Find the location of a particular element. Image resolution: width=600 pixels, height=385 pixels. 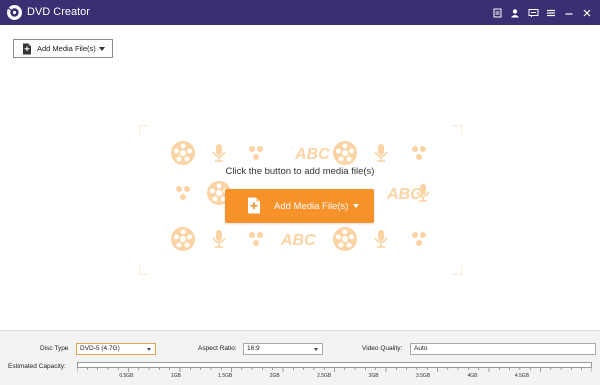

aspect-ratio-label: Aspect Ratio: is located at coordinates (217, 348).